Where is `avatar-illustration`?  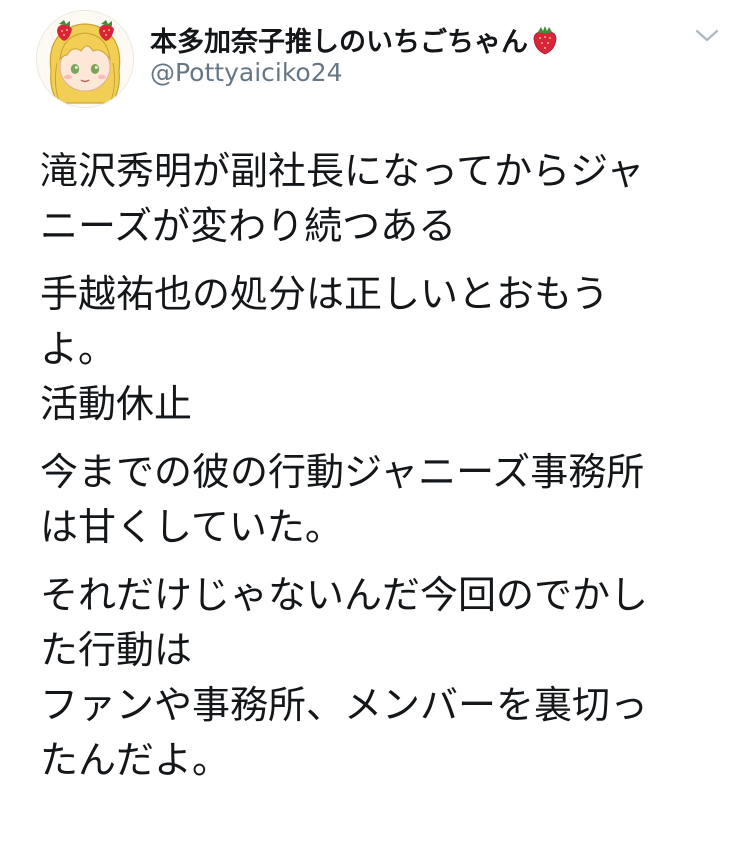
avatar-illustration is located at coordinates (85, 59).